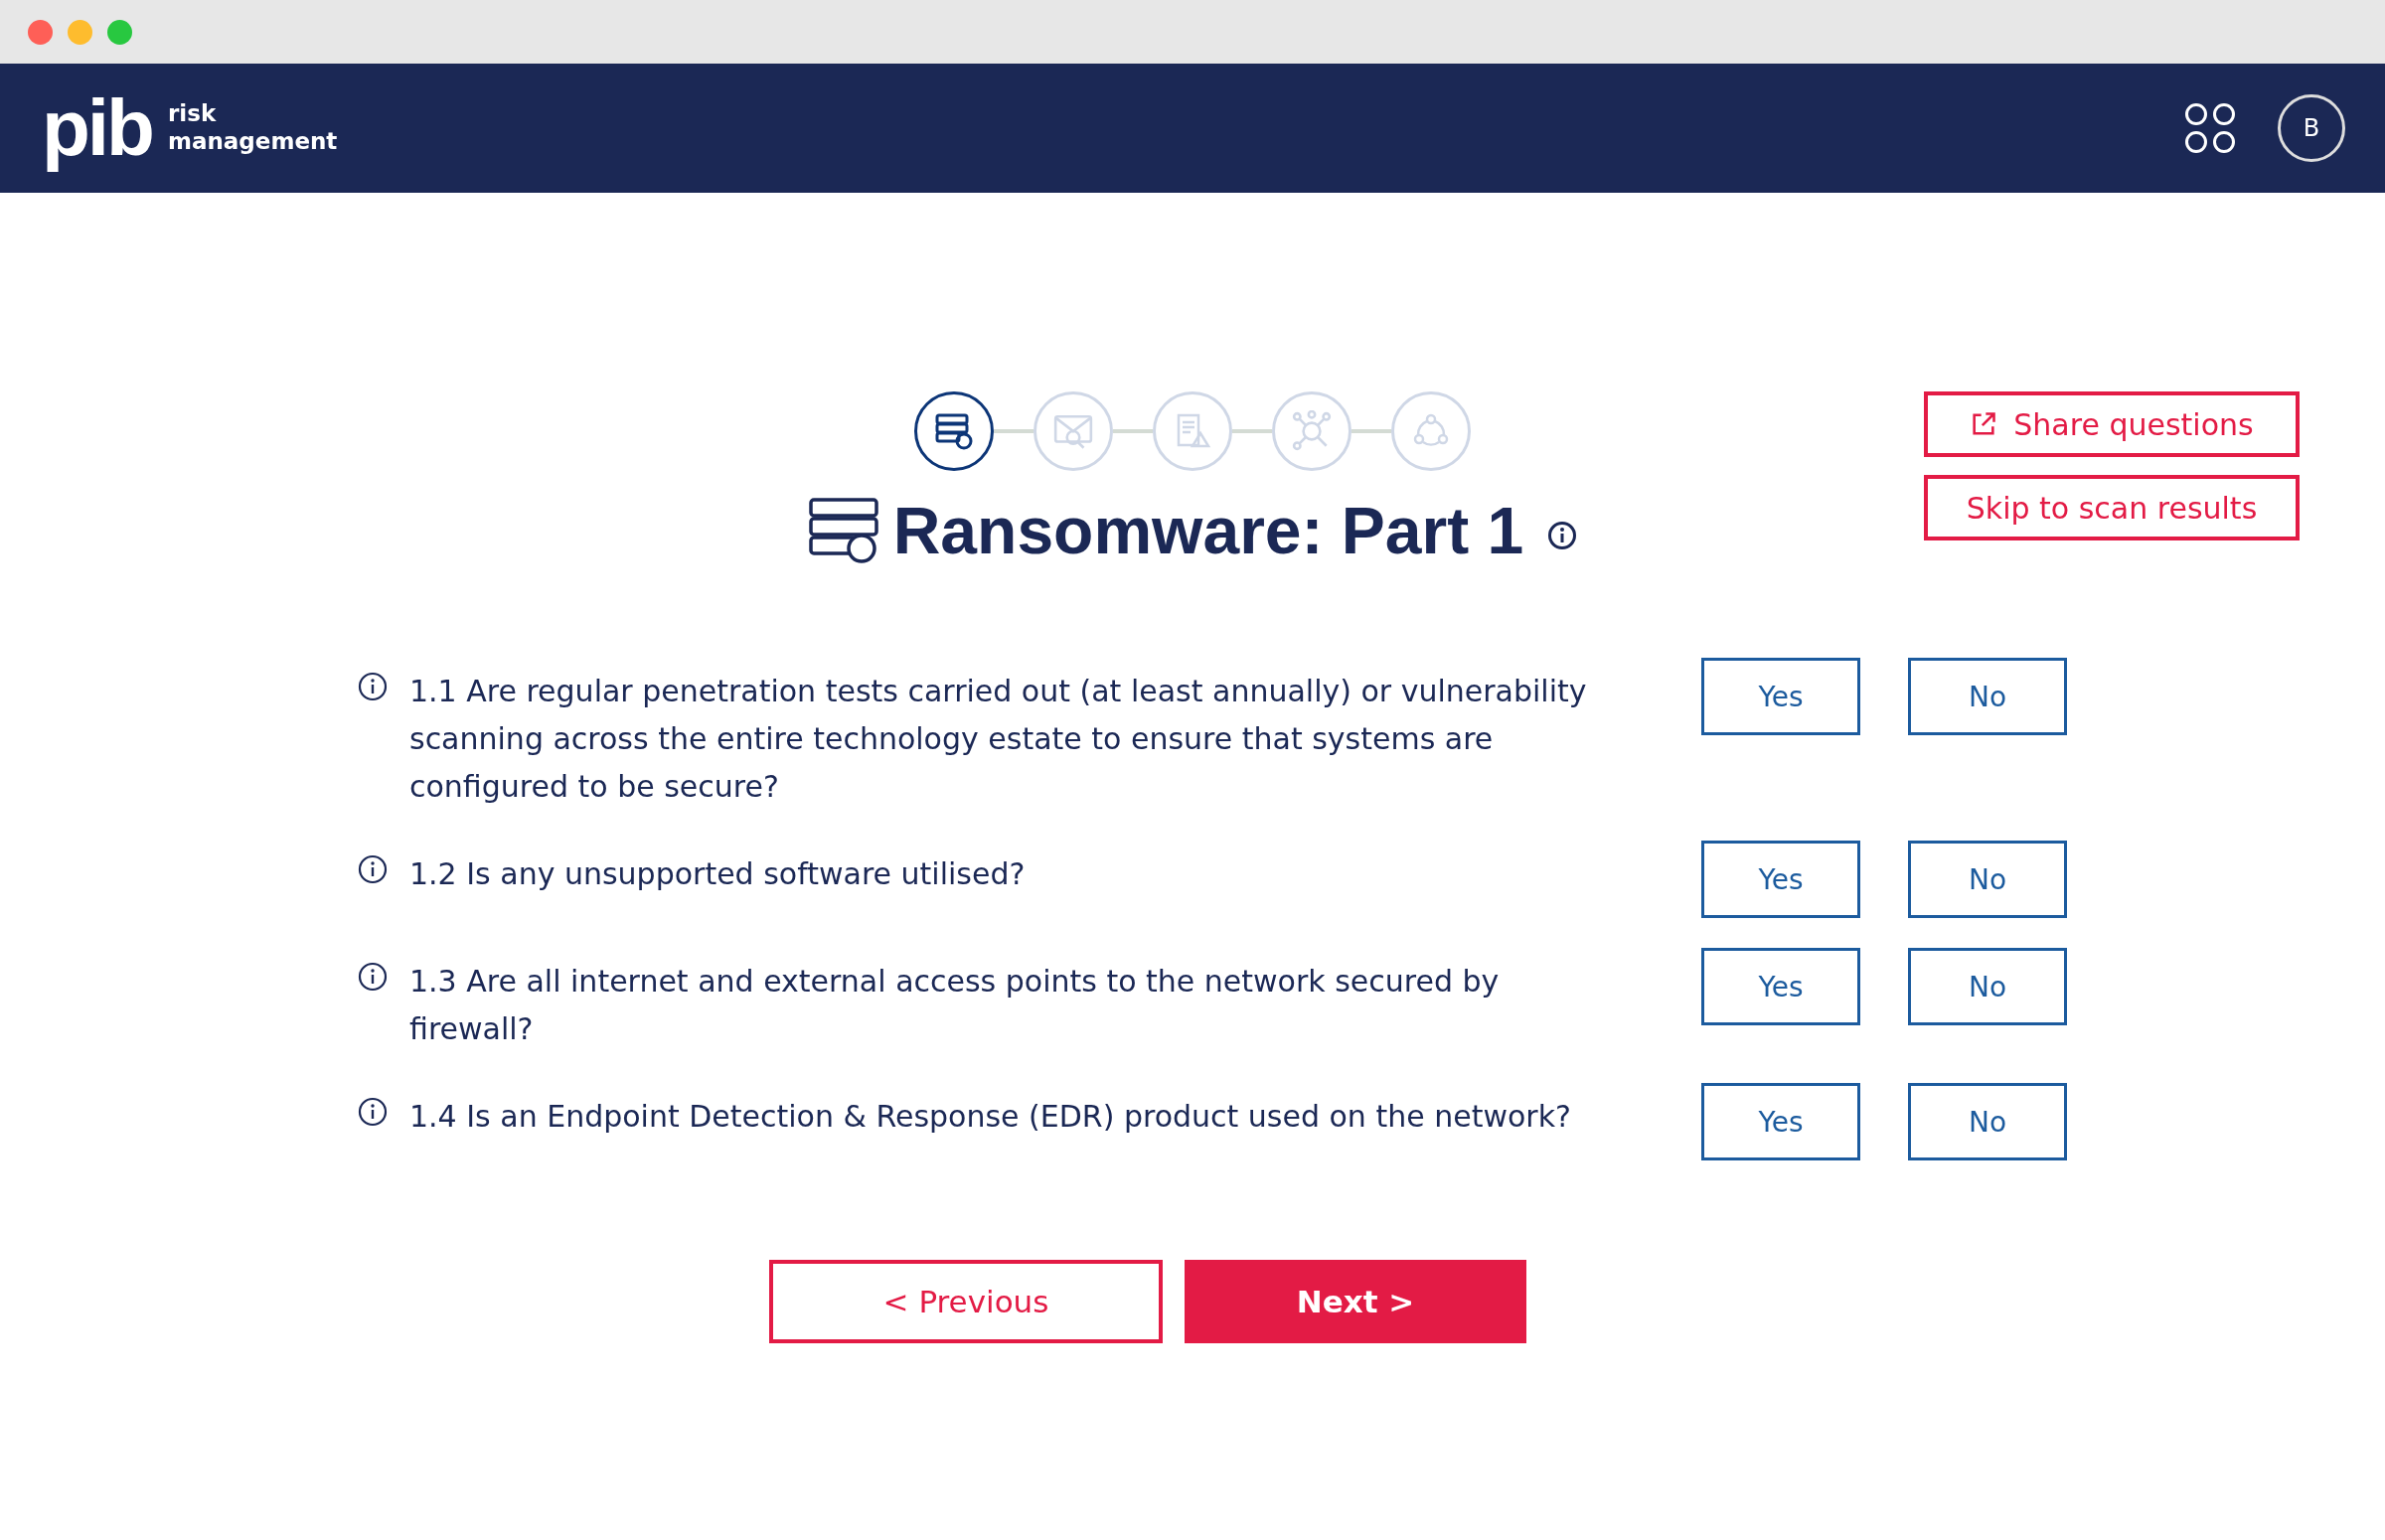 The height and width of the screenshot is (1540, 2385). Describe the element at coordinates (2112, 507) in the screenshot. I see `skip-button: Skip to scan results` at that location.